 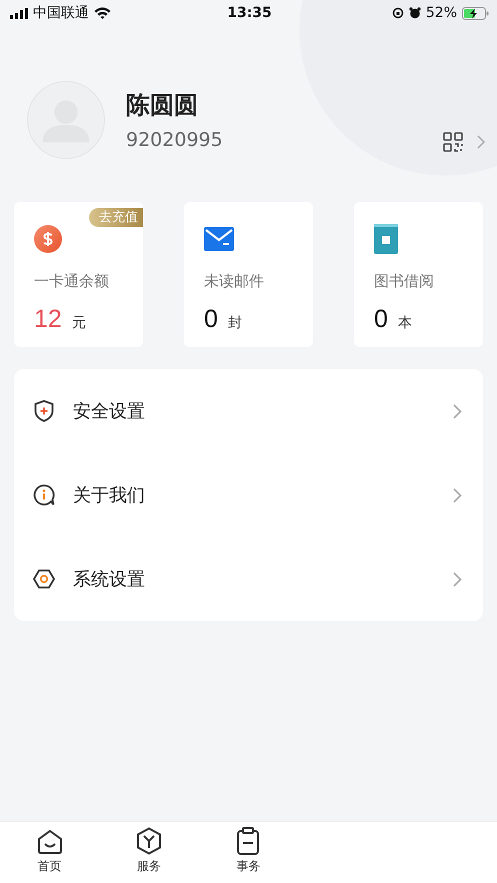 What do you see at coordinates (386, 239) in the screenshot?
I see `book-icon` at bounding box center [386, 239].